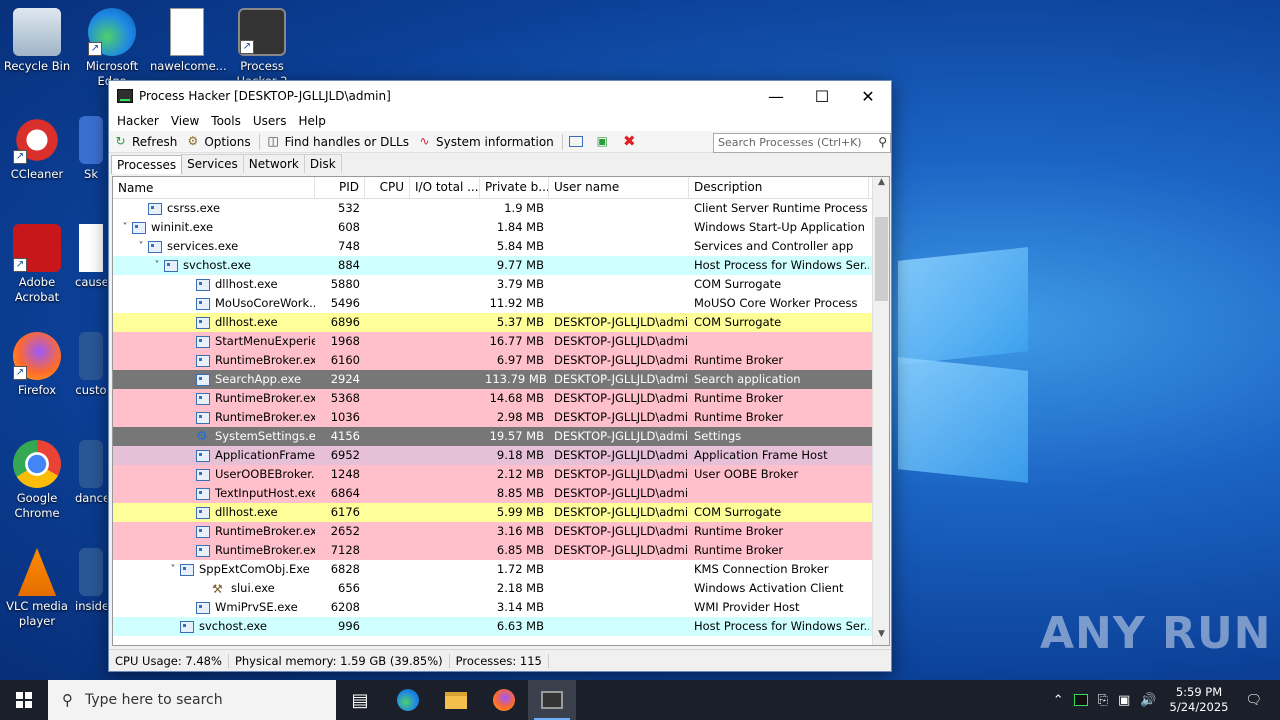  What do you see at coordinates (501, 284) in the screenshot?
I see `process-row: dllhost.exe 5880 3.79 MB COM Surrogate` at bounding box center [501, 284].